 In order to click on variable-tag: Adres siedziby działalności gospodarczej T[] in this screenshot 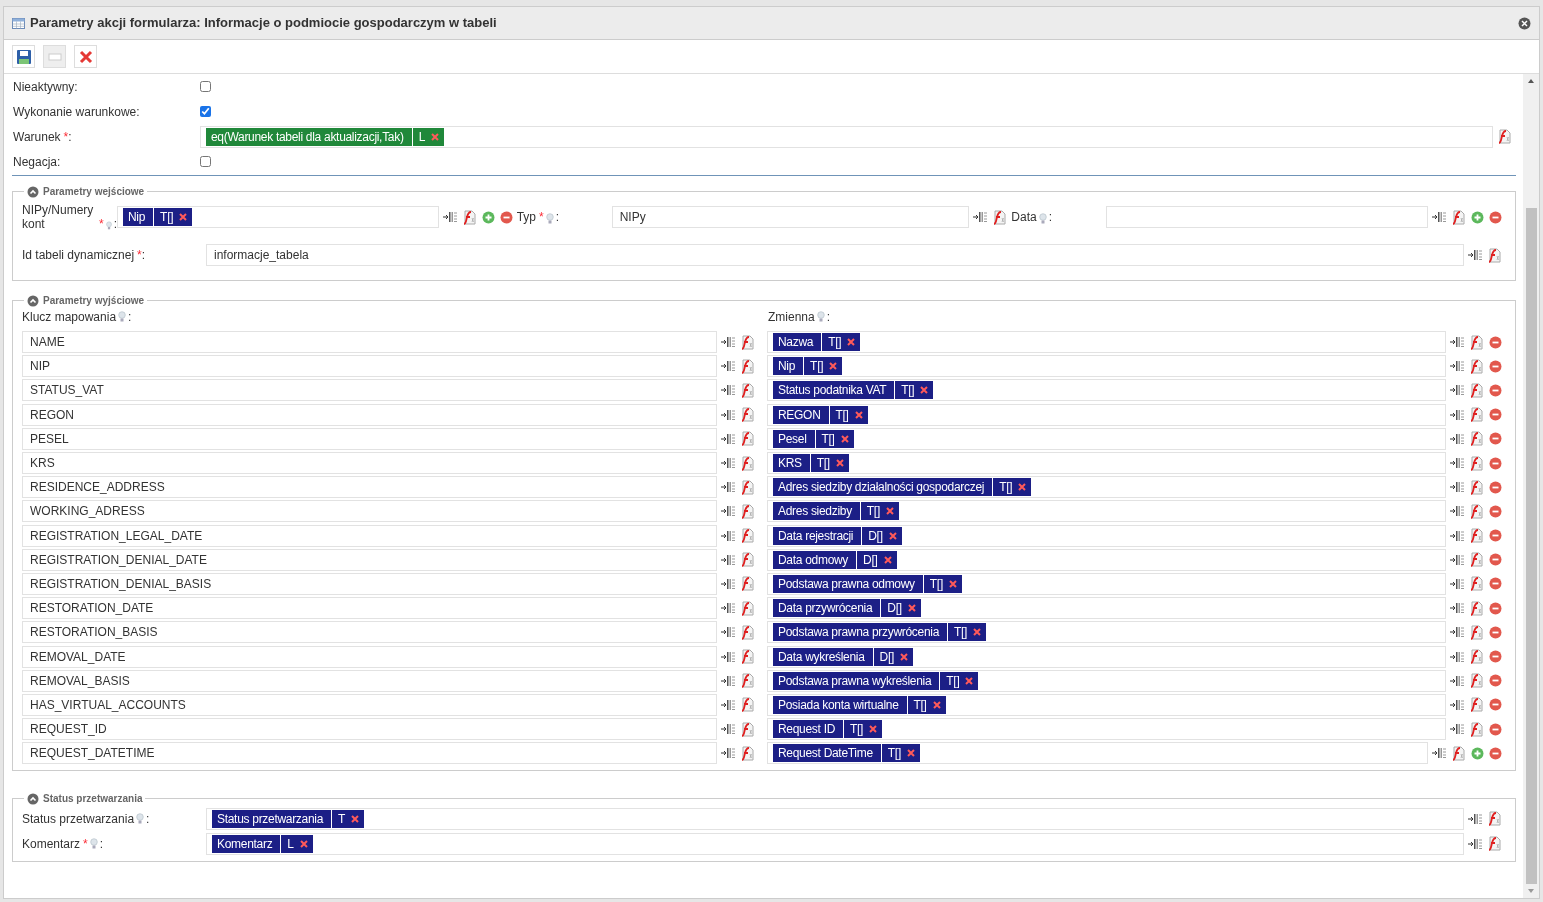, I will do `click(902, 487)`.